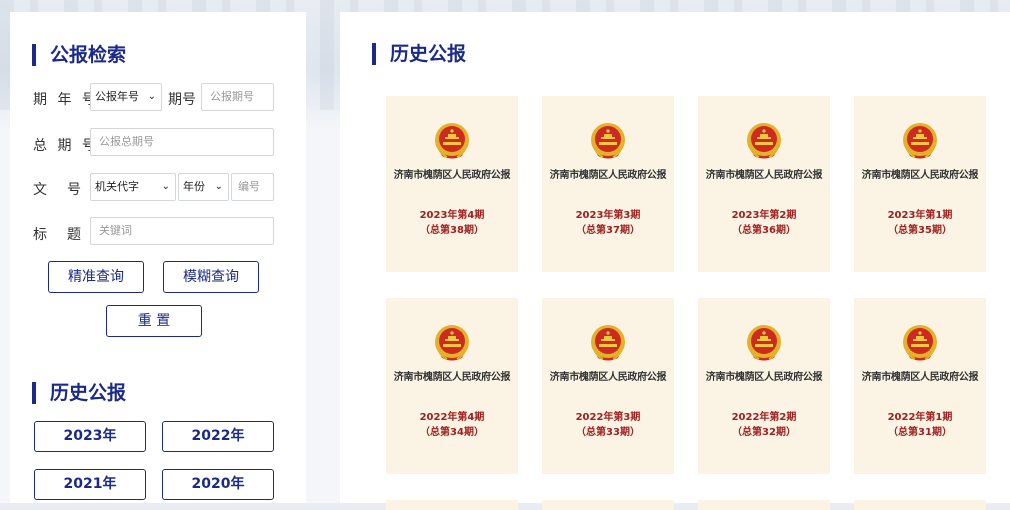  What do you see at coordinates (764, 386) in the screenshot?
I see `gazette-card: 济南市槐荫区人民政府公报 2022年第2期 （总第32期）` at bounding box center [764, 386].